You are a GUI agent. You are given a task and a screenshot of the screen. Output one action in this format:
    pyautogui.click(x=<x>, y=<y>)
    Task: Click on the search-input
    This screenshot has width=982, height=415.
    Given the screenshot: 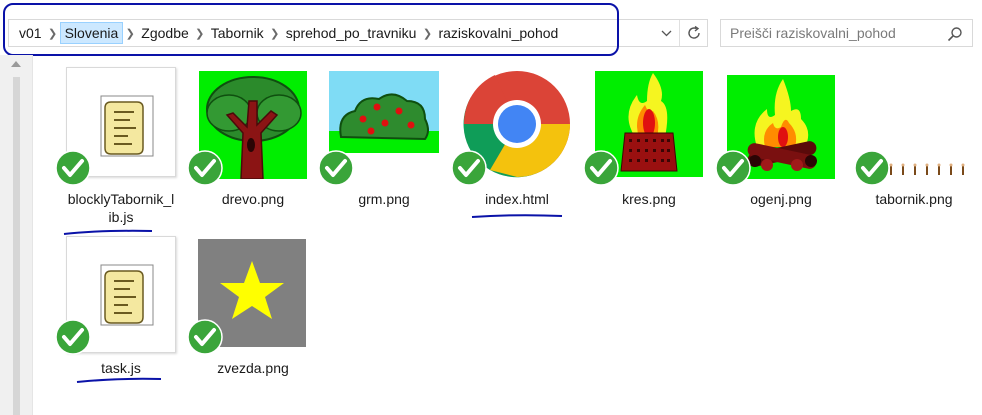 What is the action you would take?
    pyautogui.click(x=831, y=33)
    